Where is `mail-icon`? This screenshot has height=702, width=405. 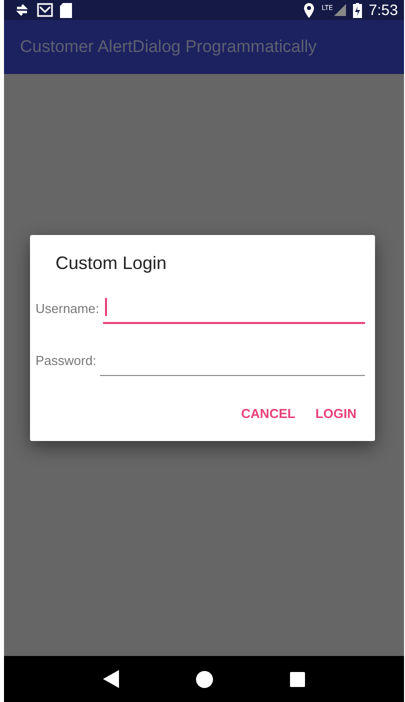 mail-icon is located at coordinates (45, 10).